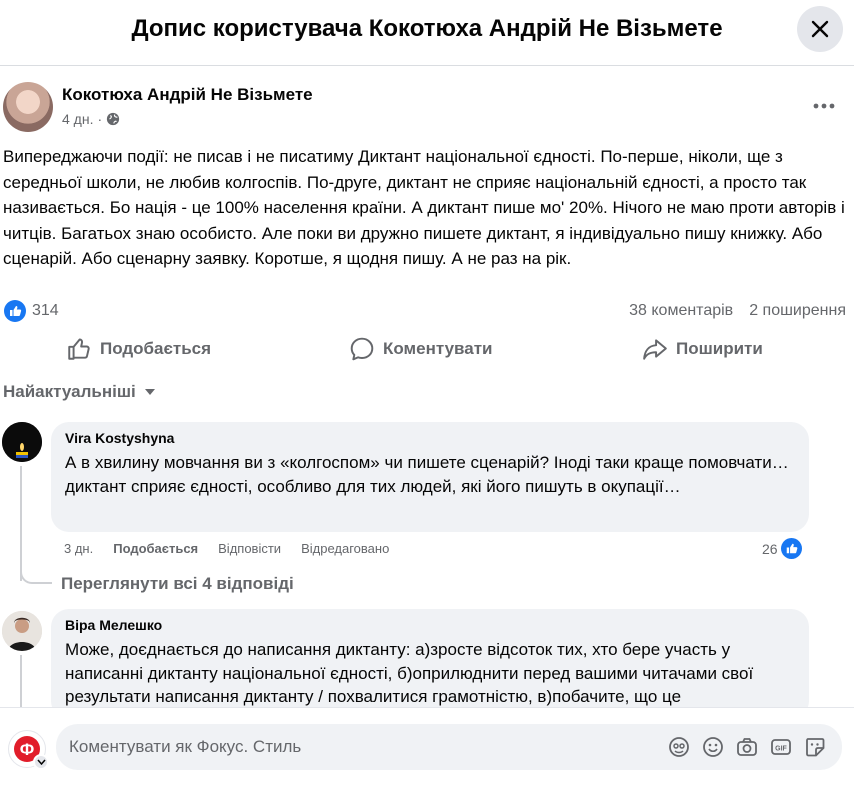  I want to click on author-avatar, so click(28, 107).